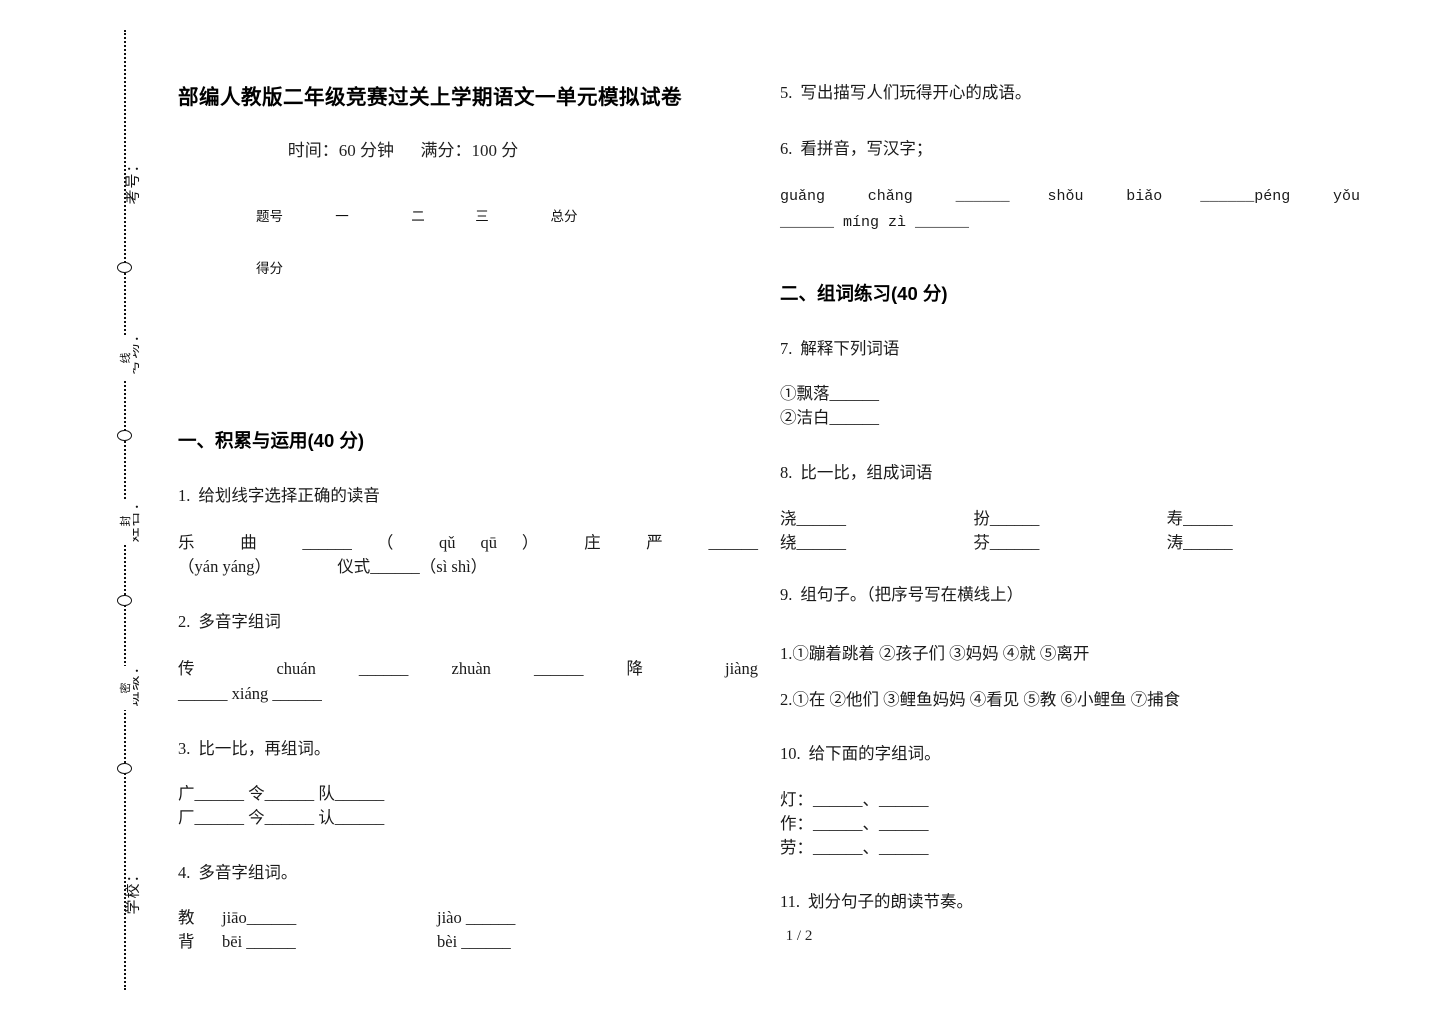  I want to click on question-4-number: 4., so click(184, 872).